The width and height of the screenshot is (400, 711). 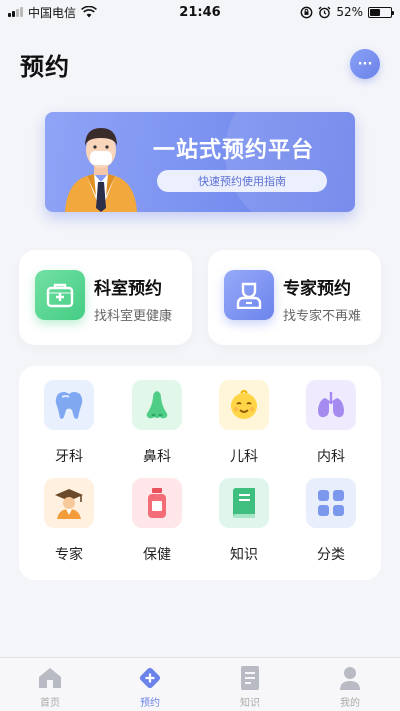 What do you see at coordinates (244, 457) in the screenshot?
I see `category-label: 儿科` at bounding box center [244, 457].